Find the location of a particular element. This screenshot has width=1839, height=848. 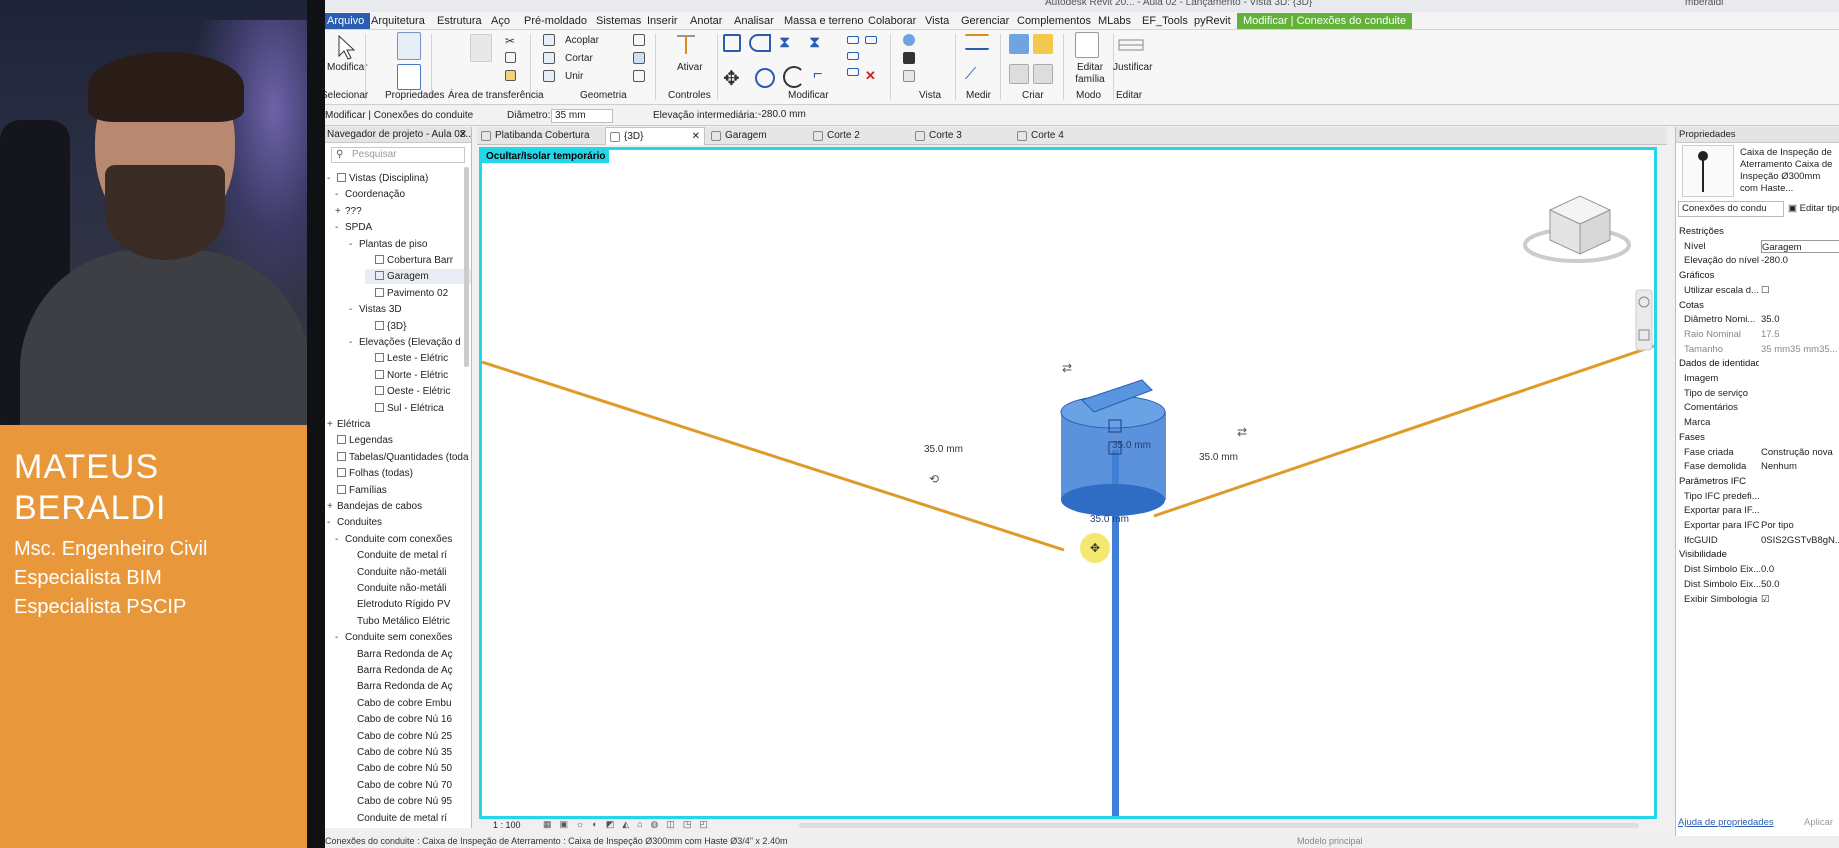

justify-button: Justificar is located at coordinates (1132, 67).